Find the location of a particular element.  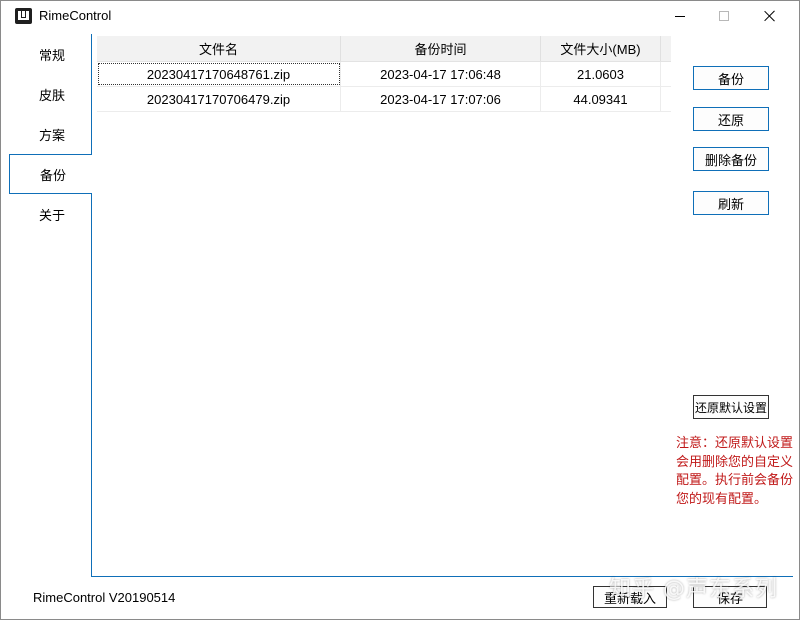

minimize-button is located at coordinates (680, 16).